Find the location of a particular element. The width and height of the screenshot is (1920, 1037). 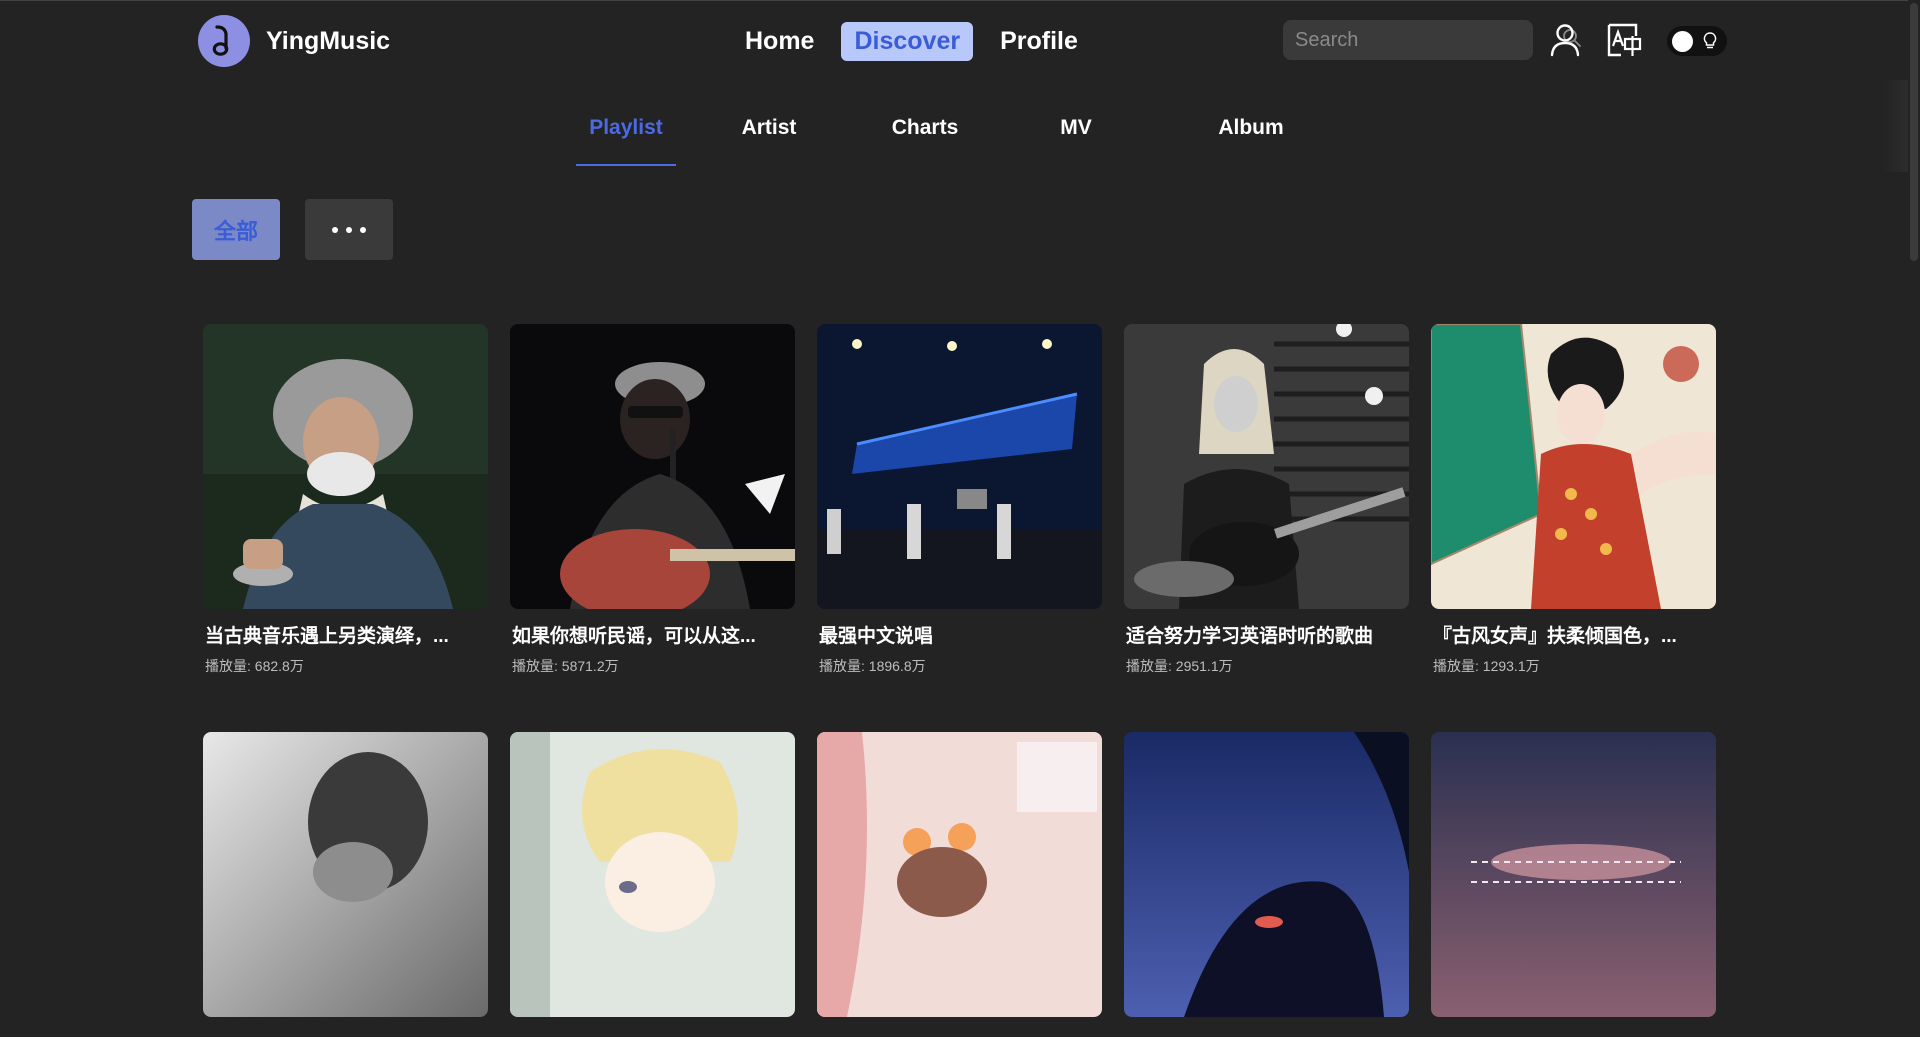

playlist-card: 当古典音乐遇上另类演绎，... 播放量: 682.8万 is located at coordinates (345, 500).